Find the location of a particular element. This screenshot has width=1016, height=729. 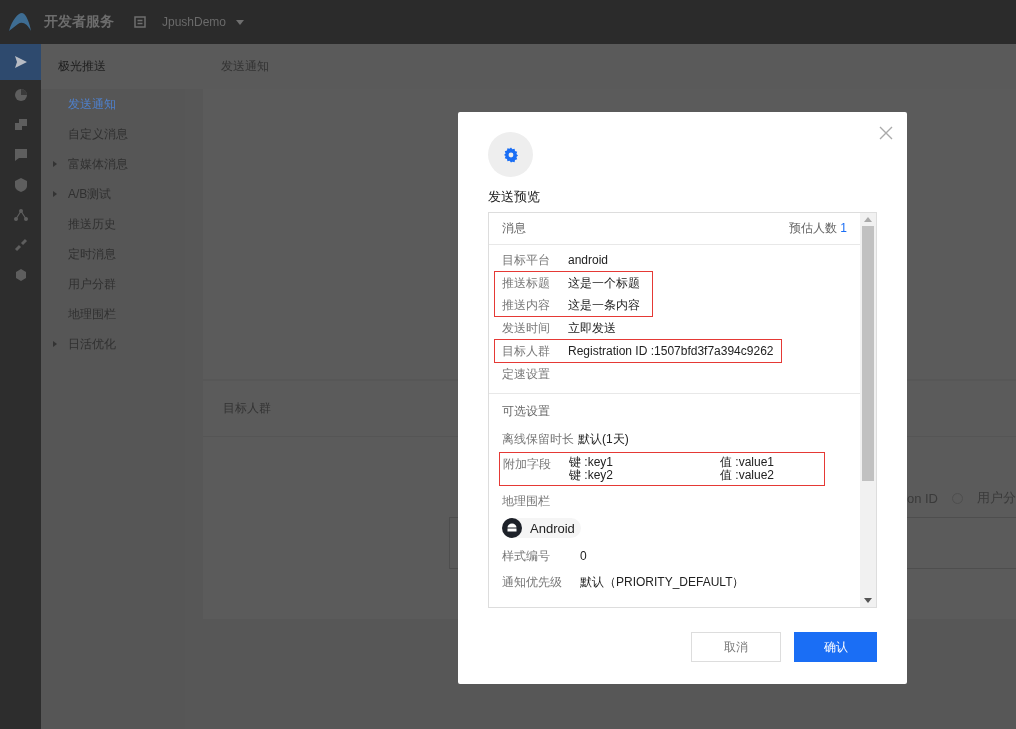

document-icon is located at coordinates (140, 22).